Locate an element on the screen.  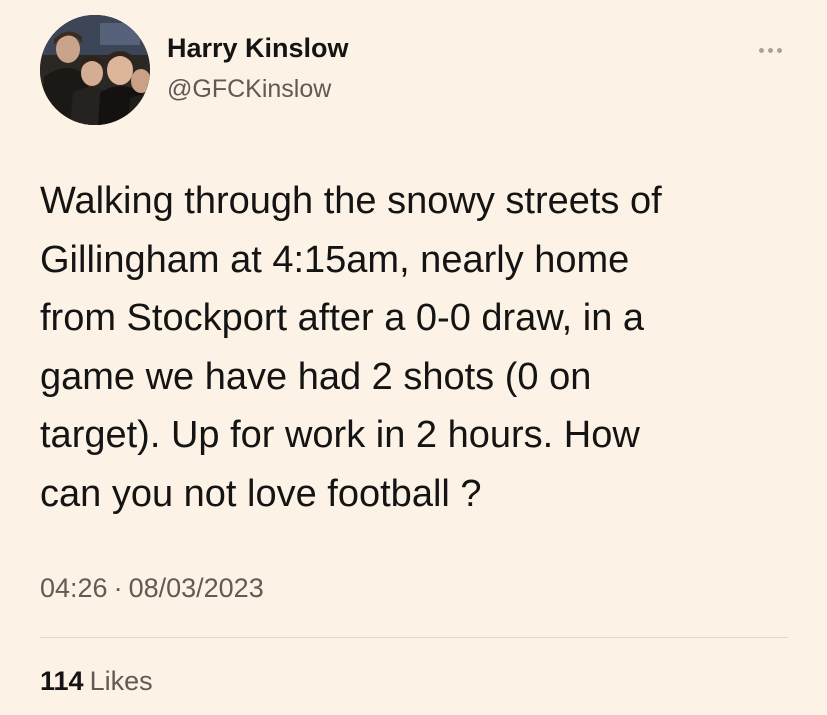
divider is located at coordinates (414, 637).